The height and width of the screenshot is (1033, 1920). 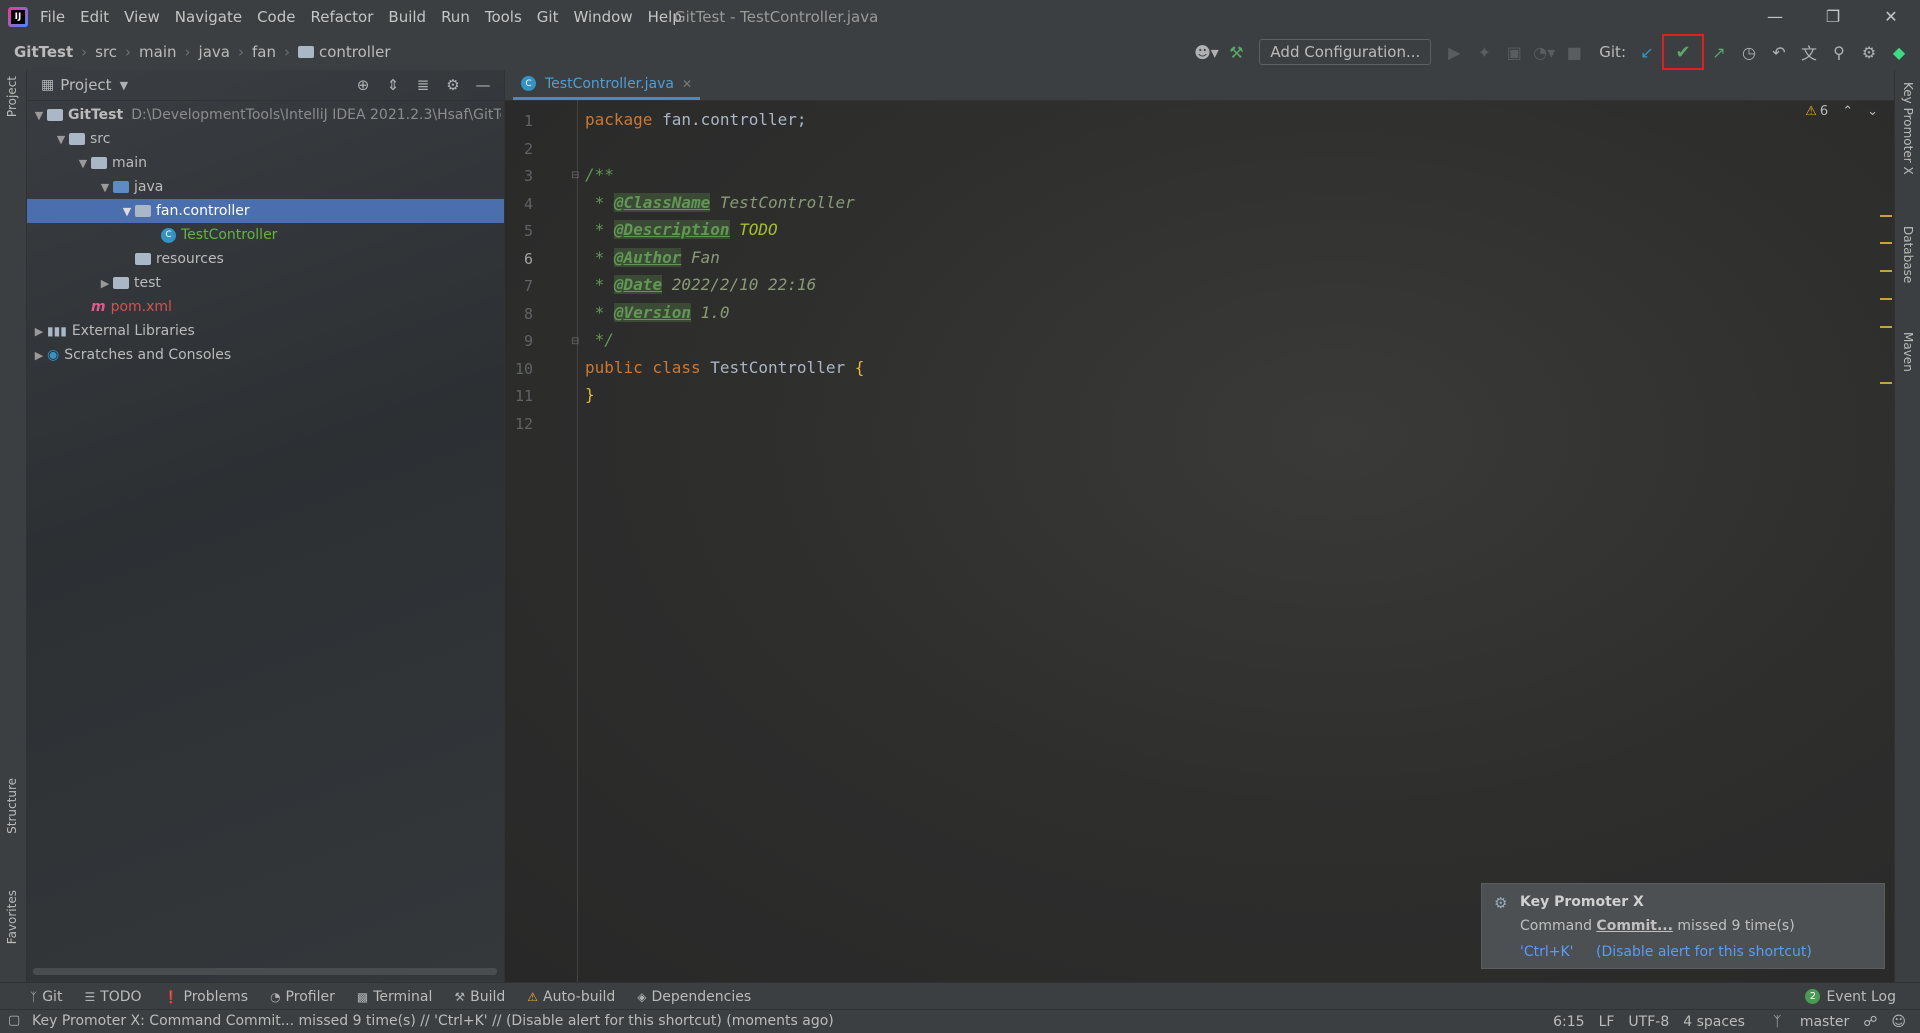 What do you see at coordinates (1514, 52) in the screenshot?
I see `coverage-icon: ▣` at bounding box center [1514, 52].